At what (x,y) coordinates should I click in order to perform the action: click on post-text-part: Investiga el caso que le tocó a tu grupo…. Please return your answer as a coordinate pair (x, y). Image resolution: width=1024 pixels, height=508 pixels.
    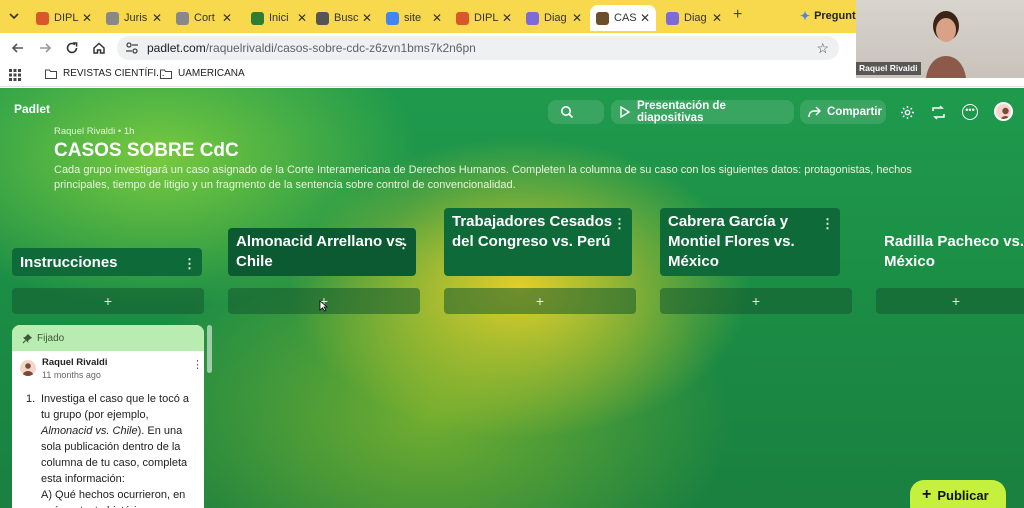
    Looking at the image, I should click on (115, 407).